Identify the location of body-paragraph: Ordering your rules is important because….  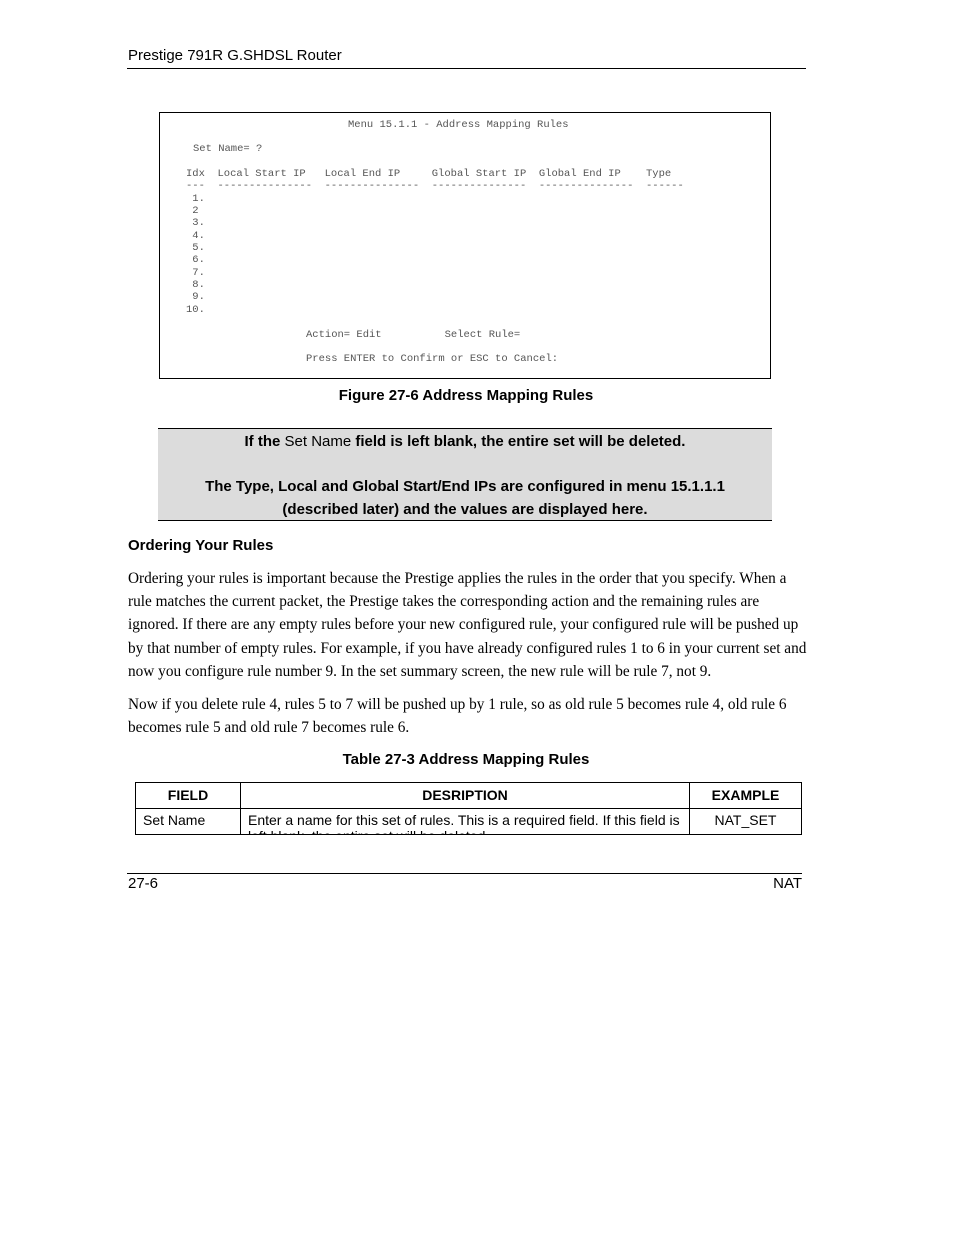
(467, 625).